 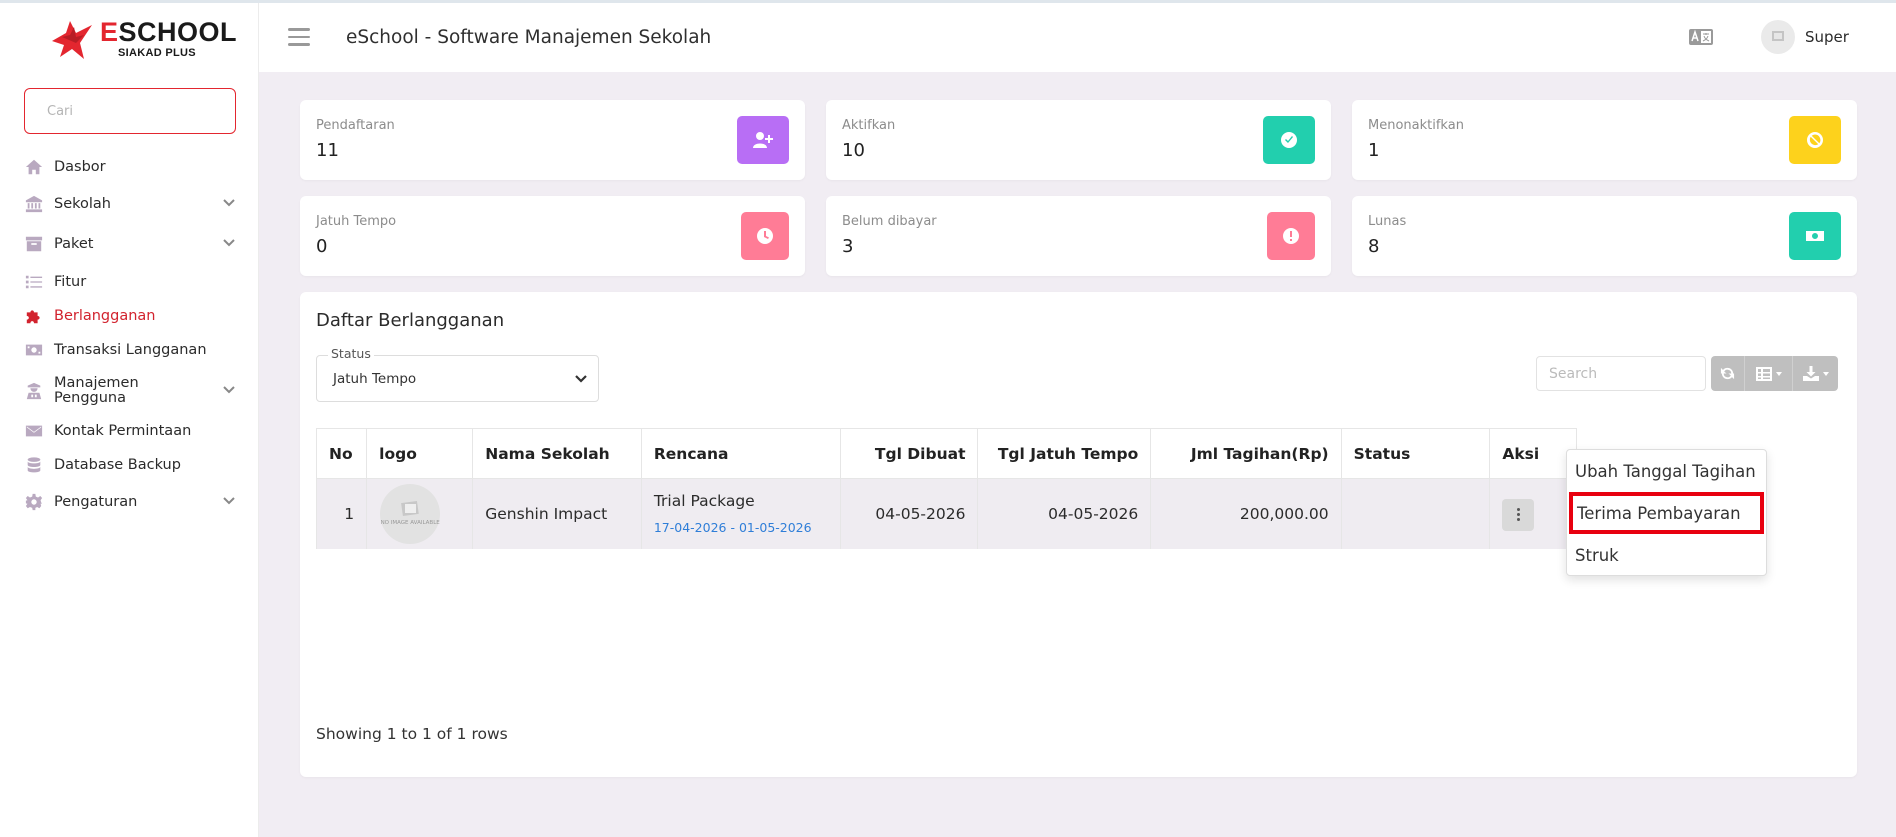 I want to click on sidebar-item-pengaturan: Pengaturan, so click(x=130, y=502).